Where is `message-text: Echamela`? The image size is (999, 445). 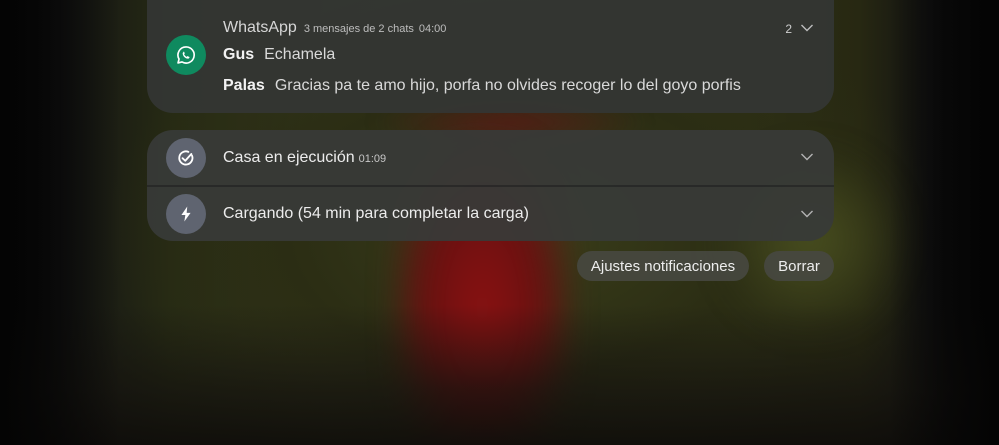
message-text: Echamela is located at coordinates (300, 54).